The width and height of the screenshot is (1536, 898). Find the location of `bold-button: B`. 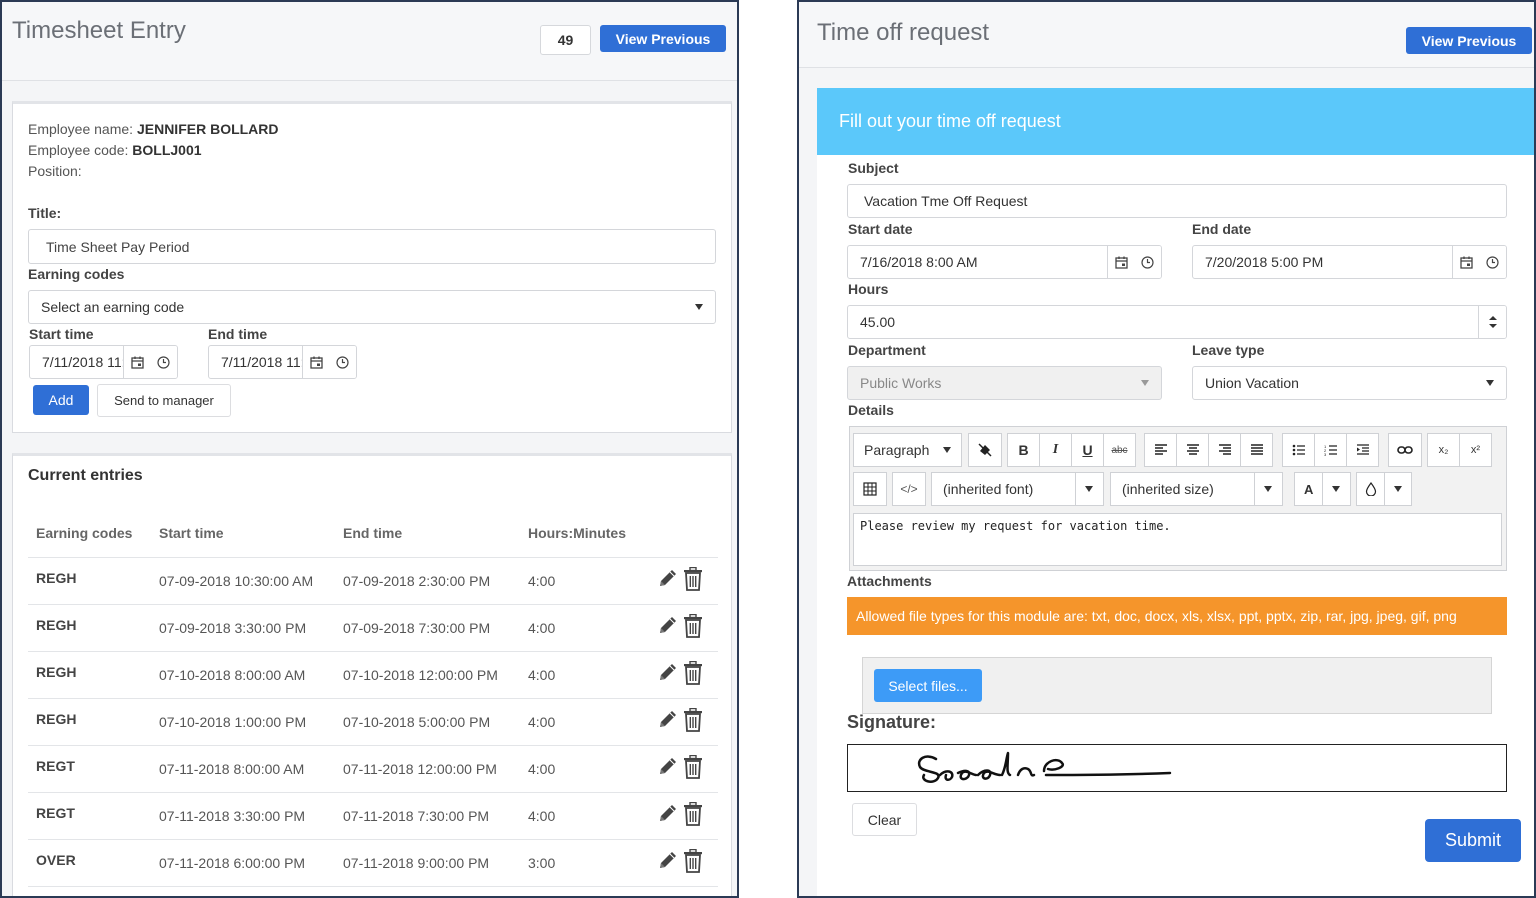

bold-button: B is located at coordinates (1023, 450).